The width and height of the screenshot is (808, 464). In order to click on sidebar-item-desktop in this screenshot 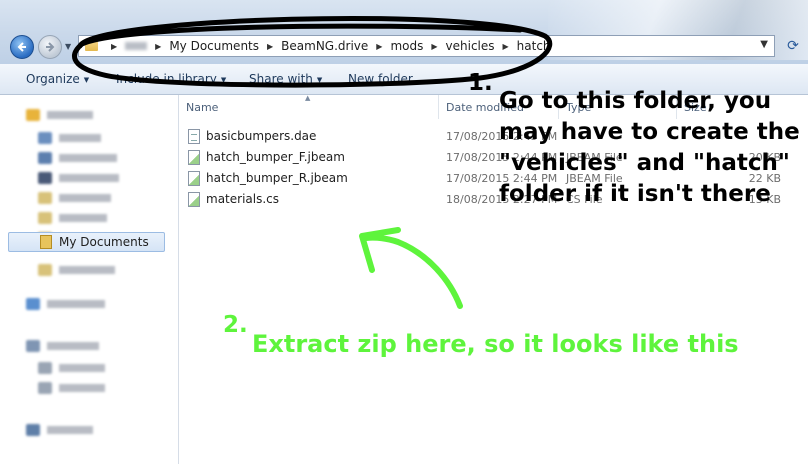, I will do `click(69, 138)`.